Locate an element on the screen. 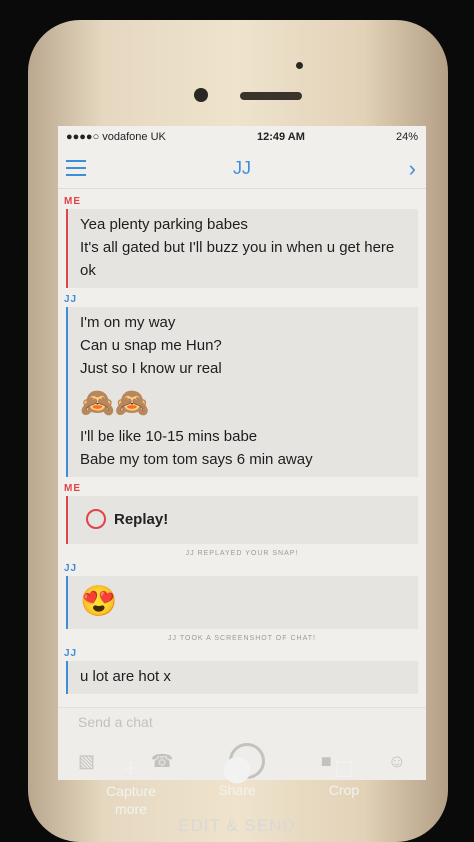 This screenshot has height=842, width=474. crop-button: □ Crop is located at coordinates (344, 776).